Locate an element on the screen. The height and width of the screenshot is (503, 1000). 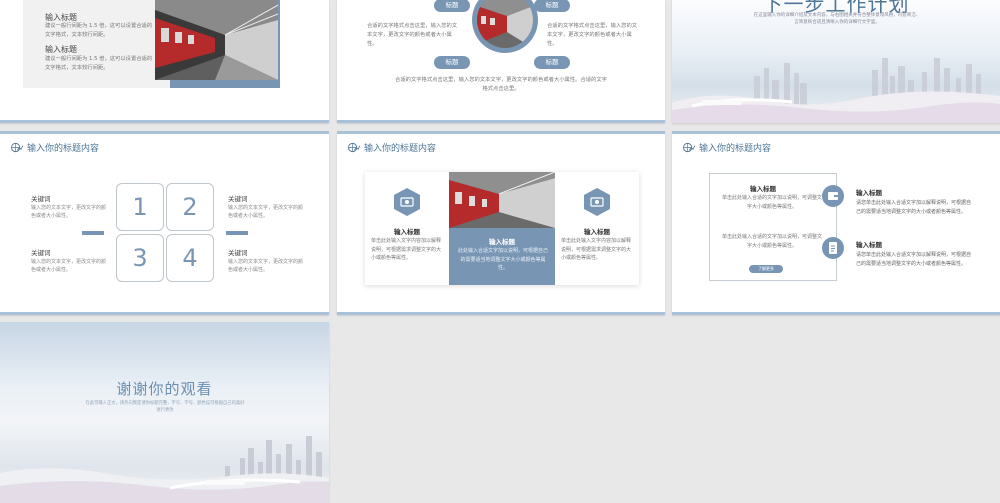
learn-more-button: 了解更多 is located at coordinates (766, 269).